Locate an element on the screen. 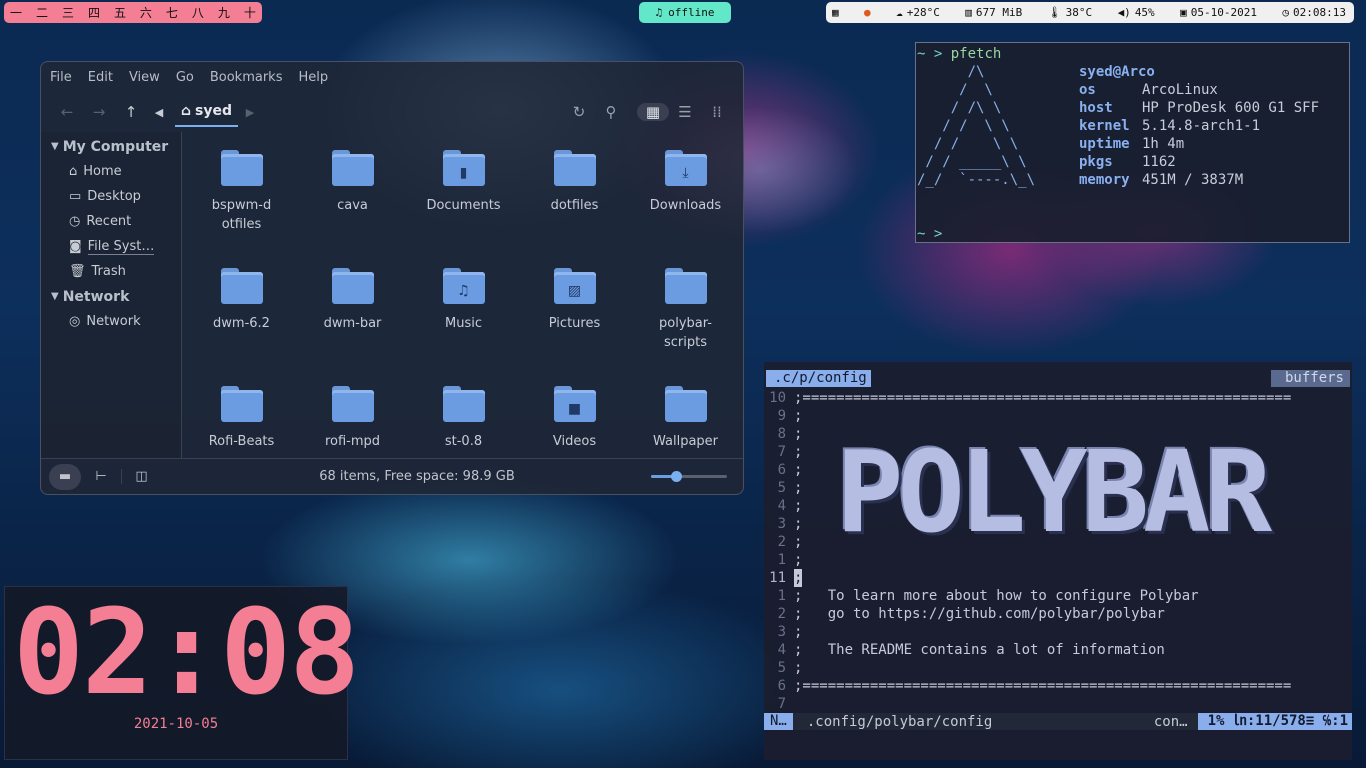  line-number: 11 is located at coordinates (777, 578).